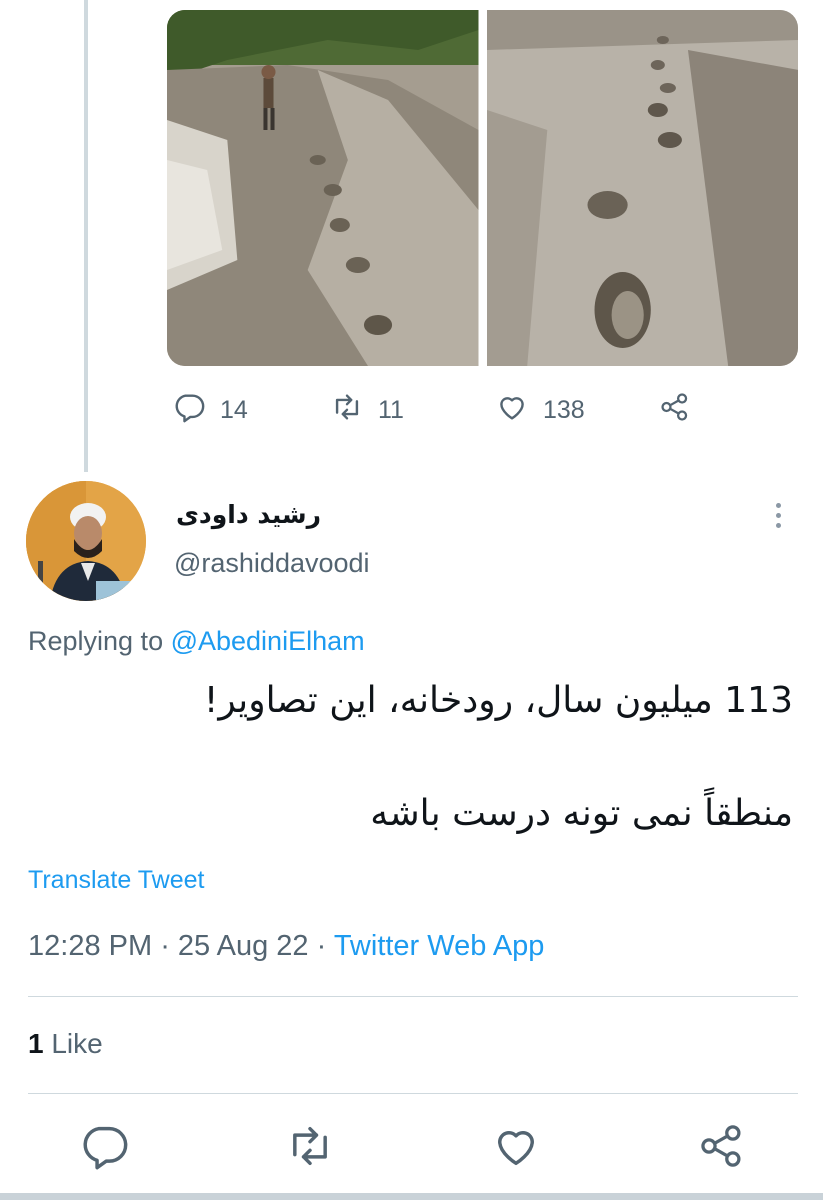 This screenshot has width=823, height=1200. I want to click on like-button, so click(516, 1146).